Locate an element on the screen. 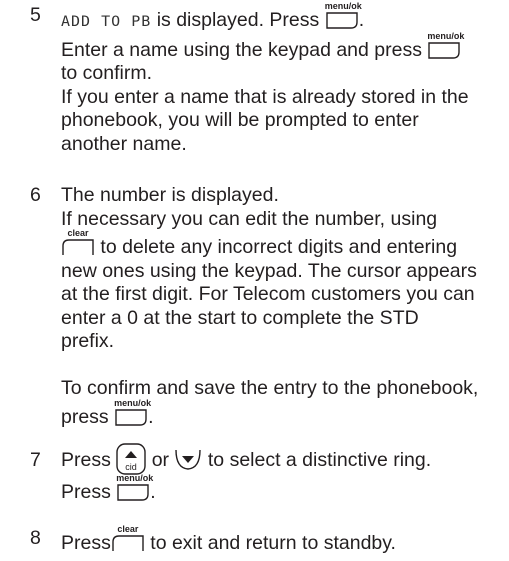 The height and width of the screenshot is (561, 509). cid-up-key-icon: cid is located at coordinates (131, 459).